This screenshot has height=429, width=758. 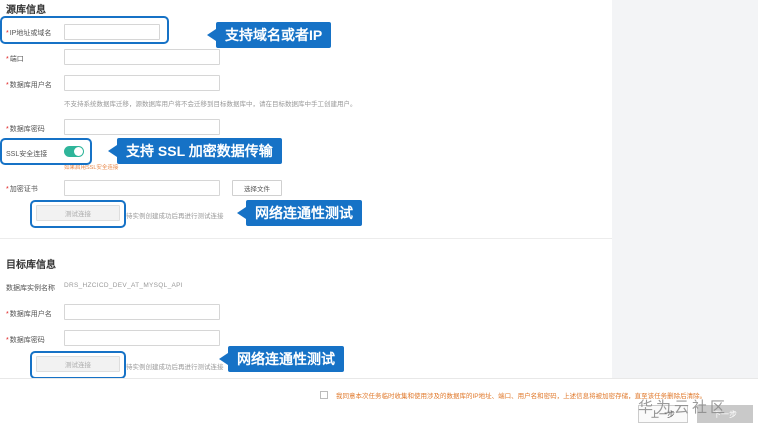 I want to click on target-section-title: 目标库信息, so click(x=31, y=265).